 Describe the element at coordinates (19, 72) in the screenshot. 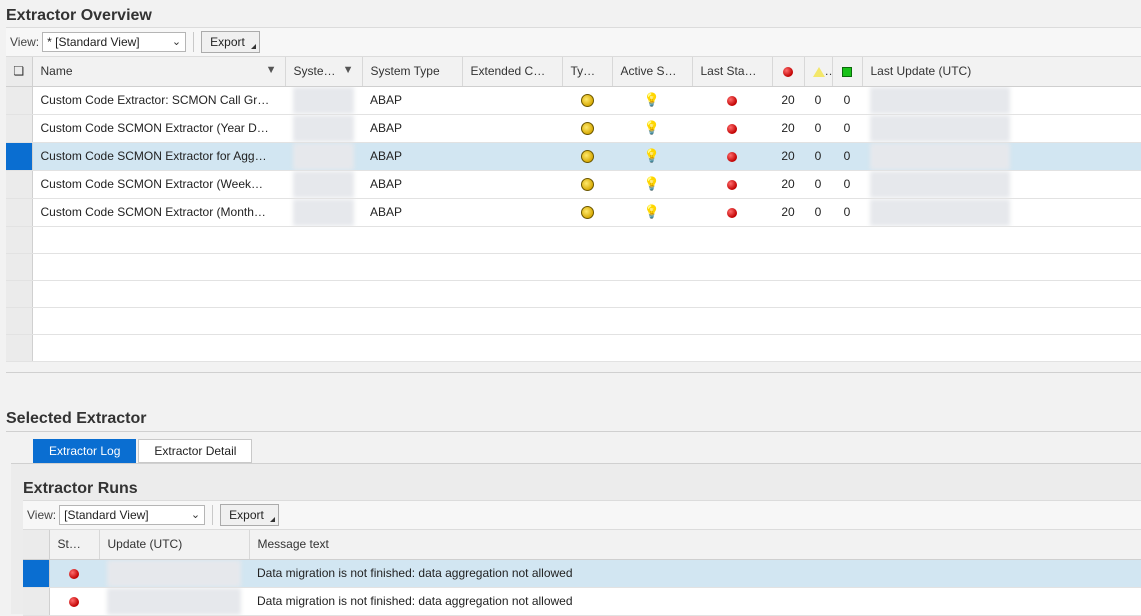

I see `select-all-icon: ❏` at that location.